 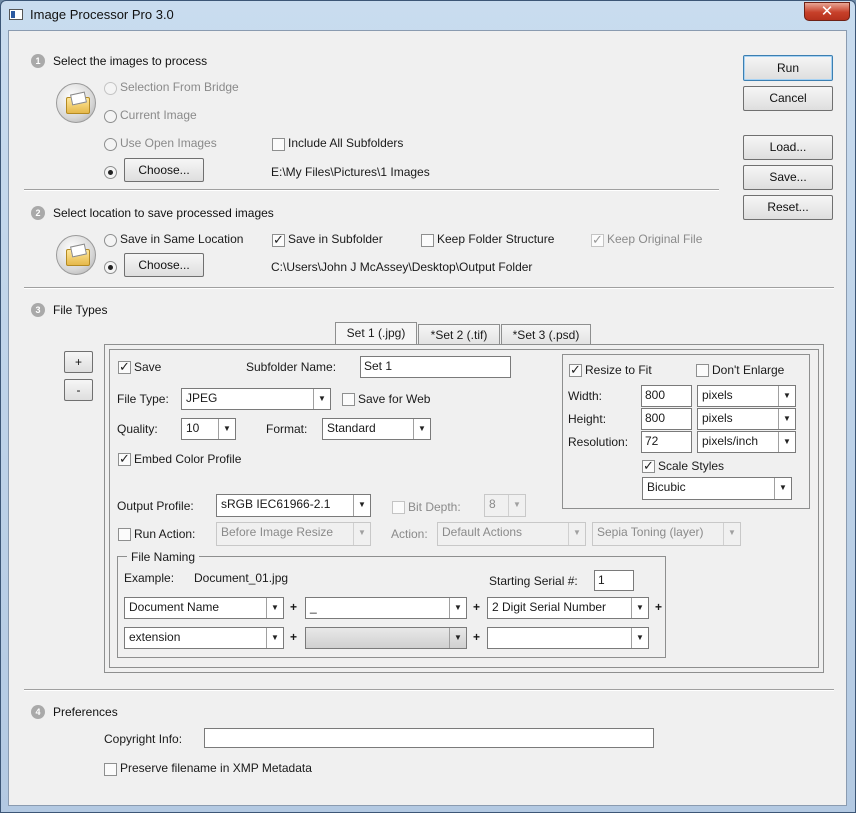 I want to click on scale-styles-label: Scale Styles, so click(x=691, y=466).